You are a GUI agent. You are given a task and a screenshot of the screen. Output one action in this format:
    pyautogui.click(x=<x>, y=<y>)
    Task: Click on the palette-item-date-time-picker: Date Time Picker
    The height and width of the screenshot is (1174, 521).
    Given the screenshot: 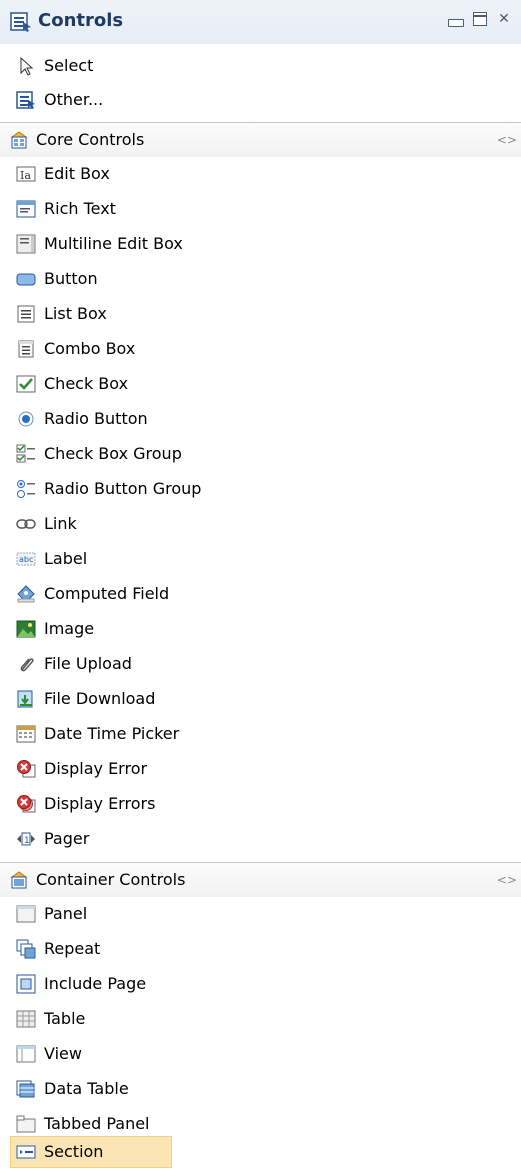 What is the action you would take?
    pyautogui.click(x=97, y=734)
    